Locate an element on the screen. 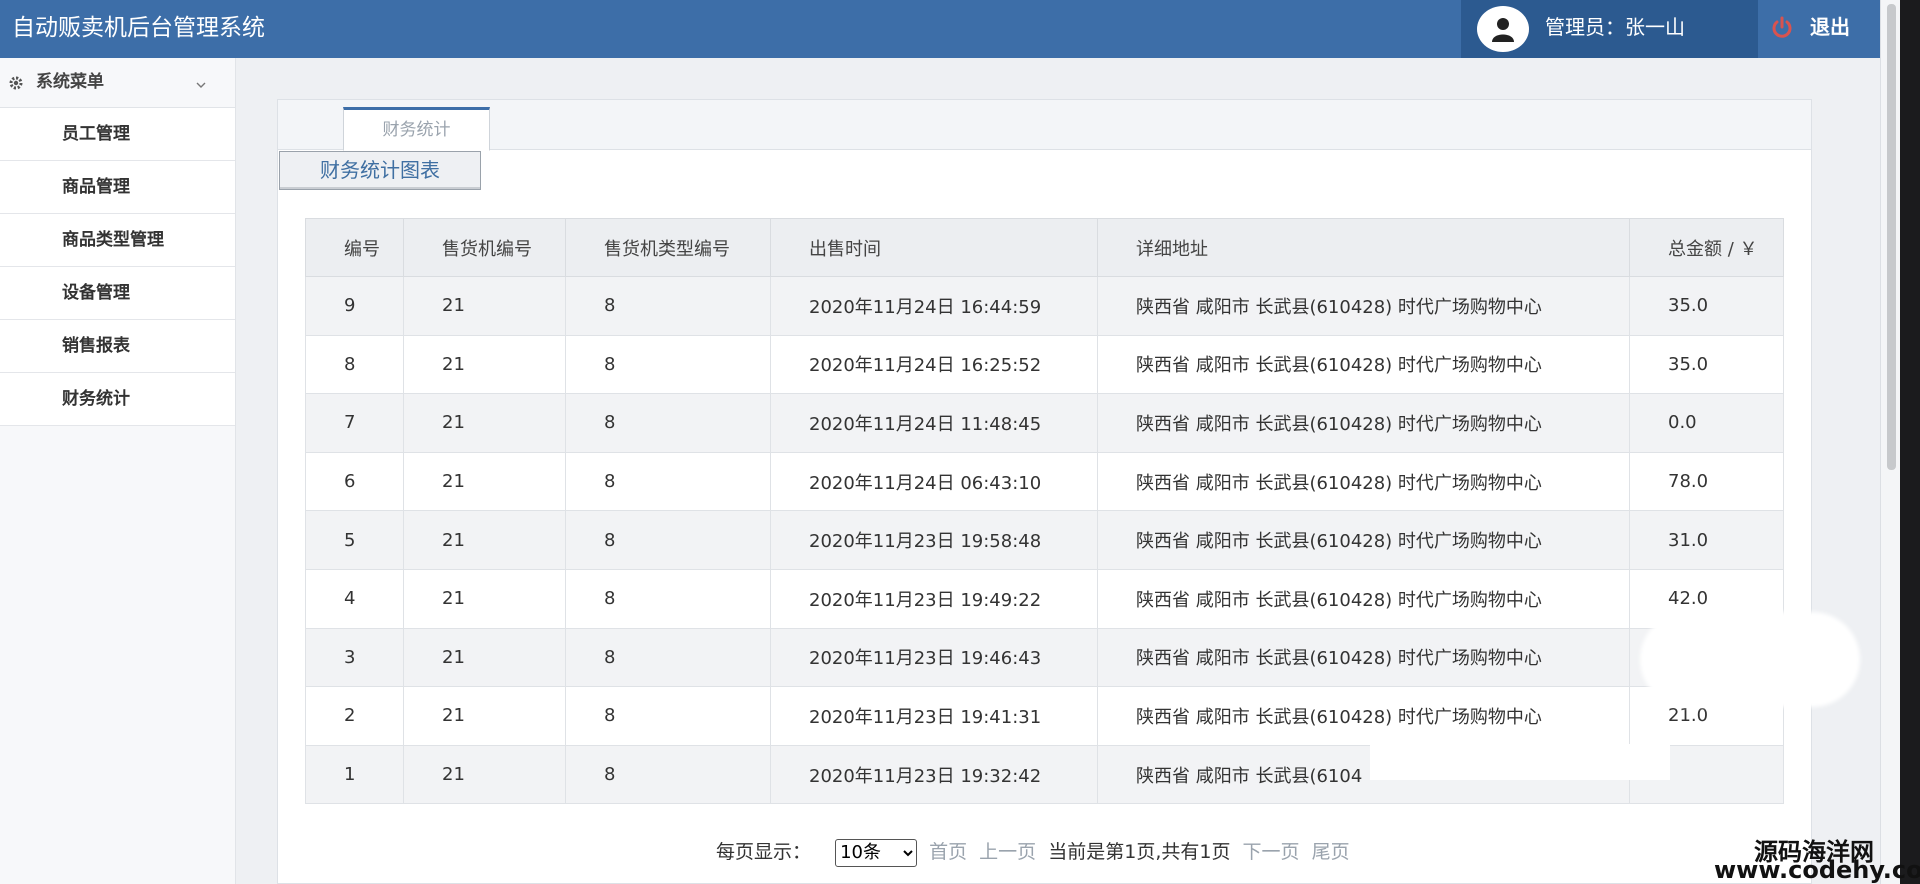 This screenshot has width=1920, height=884. tab-bar: 财务统计 is located at coordinates (1044, 125).